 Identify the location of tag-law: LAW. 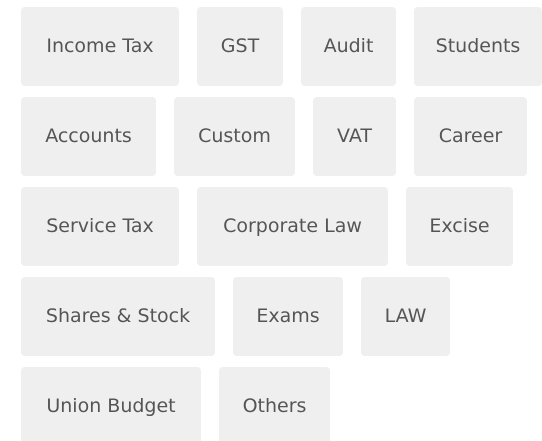
(405, 316).